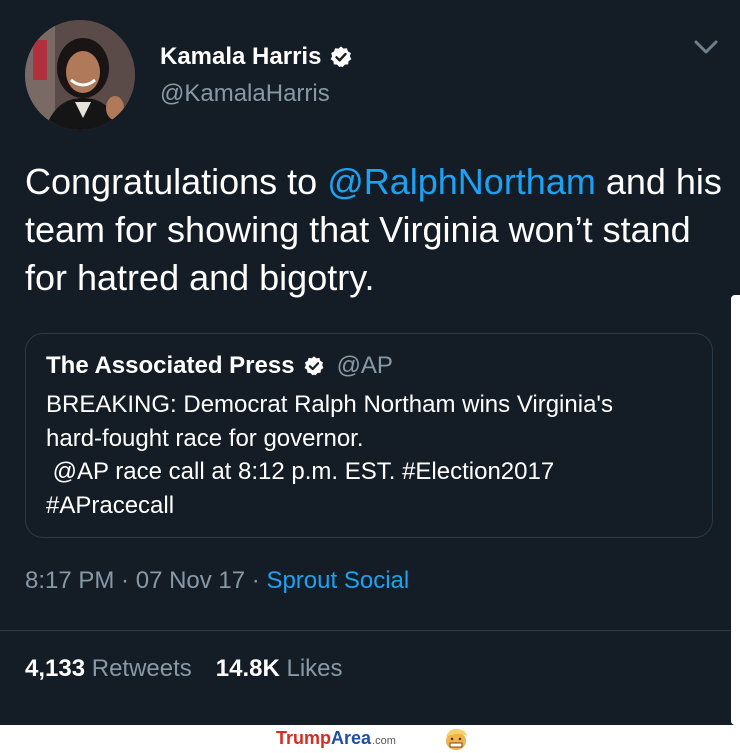  Describe the element at coordinates (240, 57) in the screenshot. I see `author-name: Kamala Harris` at that location.